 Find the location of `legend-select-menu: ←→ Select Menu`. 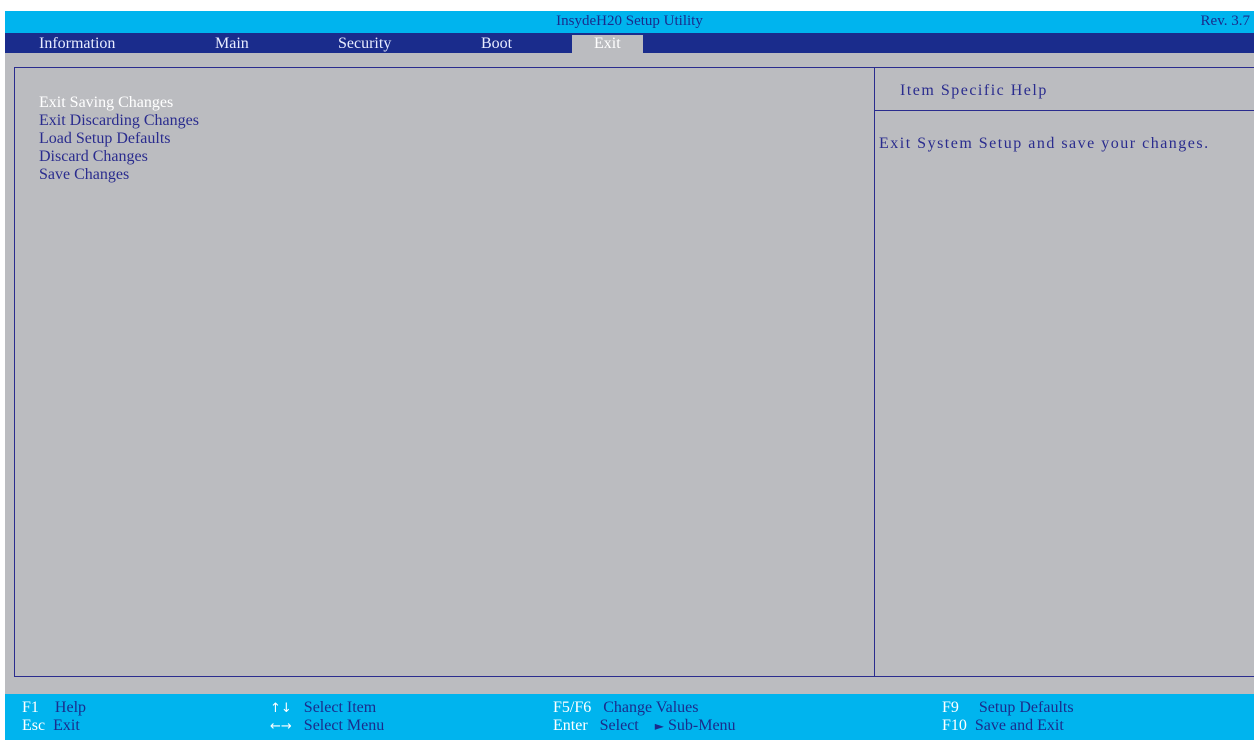

legend-select-menu: ←→ Select Menu is located at coordinates (327, 726).